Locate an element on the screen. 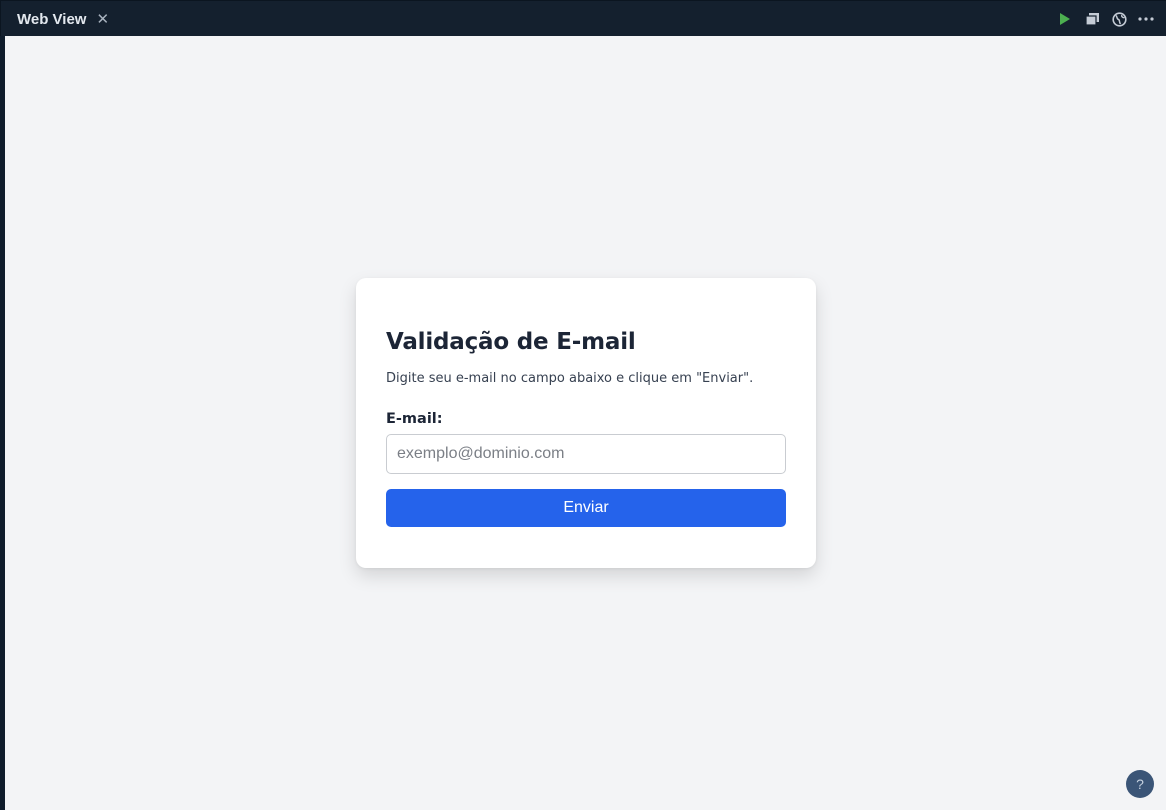  email-field is located at coordinates (586, 454).